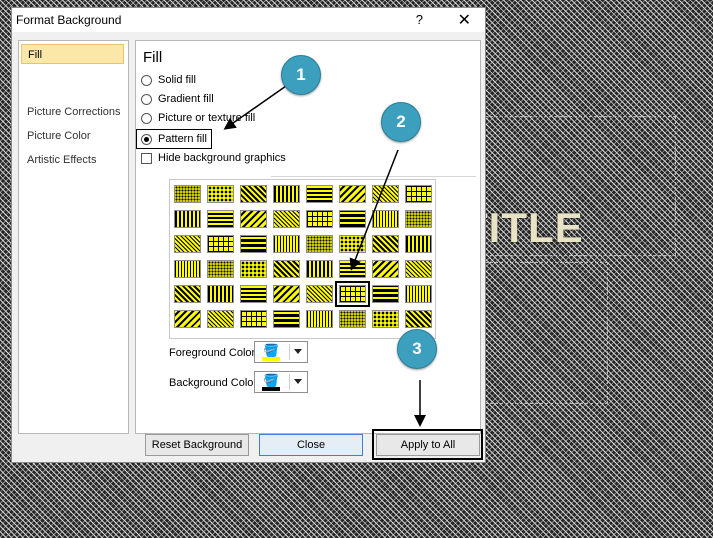  Describe the element at coordinates (301, 75) in the screenshot. I see `step-badge-1: 1` at that location.